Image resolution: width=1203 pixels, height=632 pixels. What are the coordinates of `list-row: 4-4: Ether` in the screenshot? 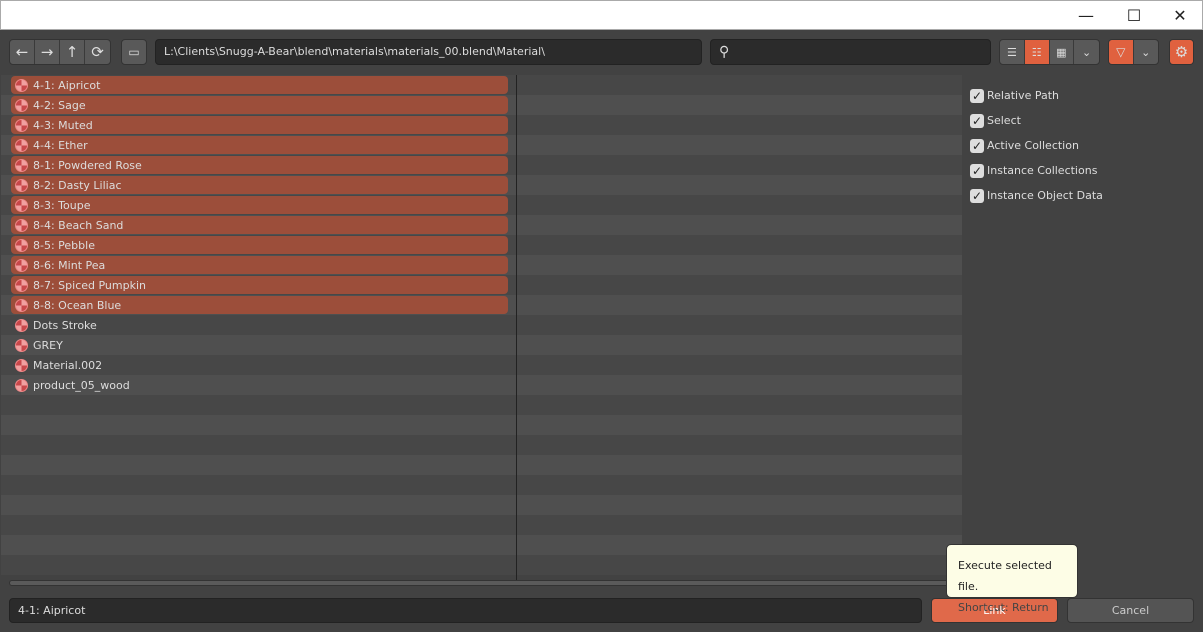 It's located at (481, 145).